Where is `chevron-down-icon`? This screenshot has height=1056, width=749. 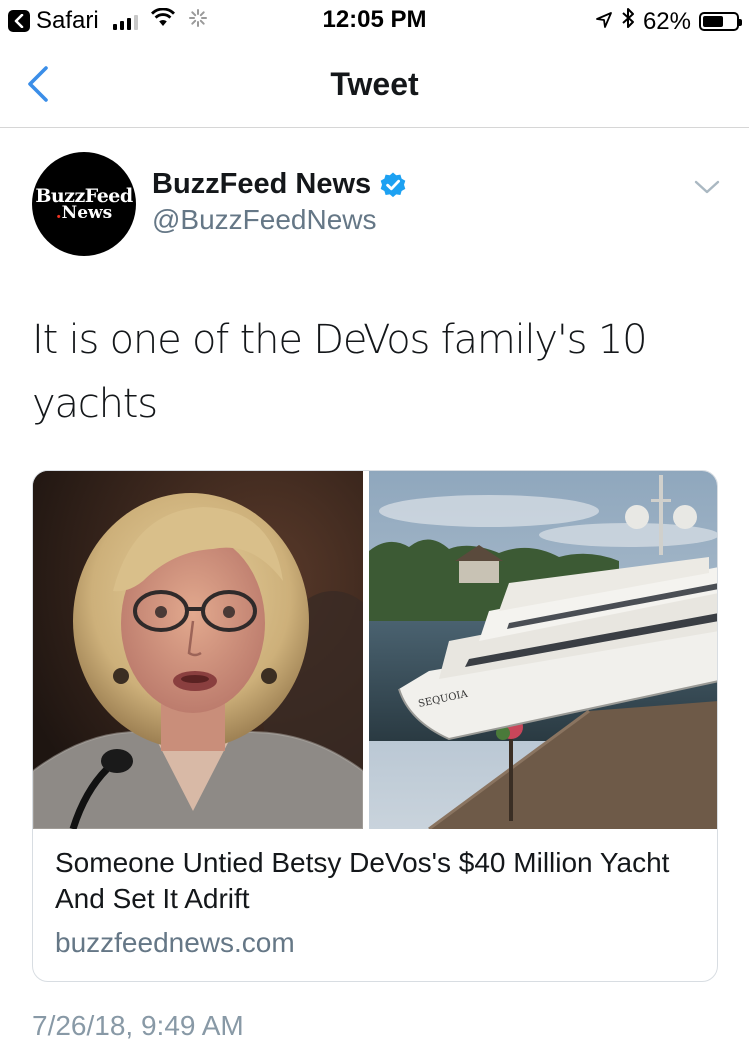 chevron-down-icon is located at coordinates (707, 187).